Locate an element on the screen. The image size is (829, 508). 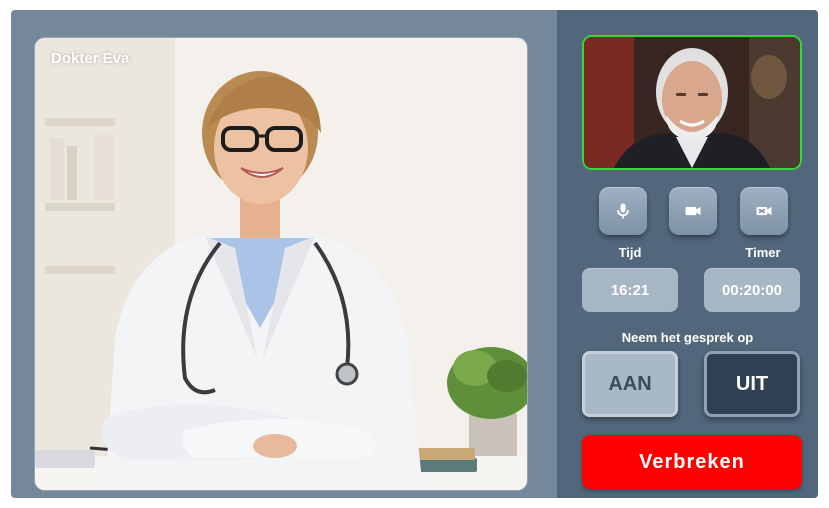
video-off-icon is located at coordinates (764, 211).